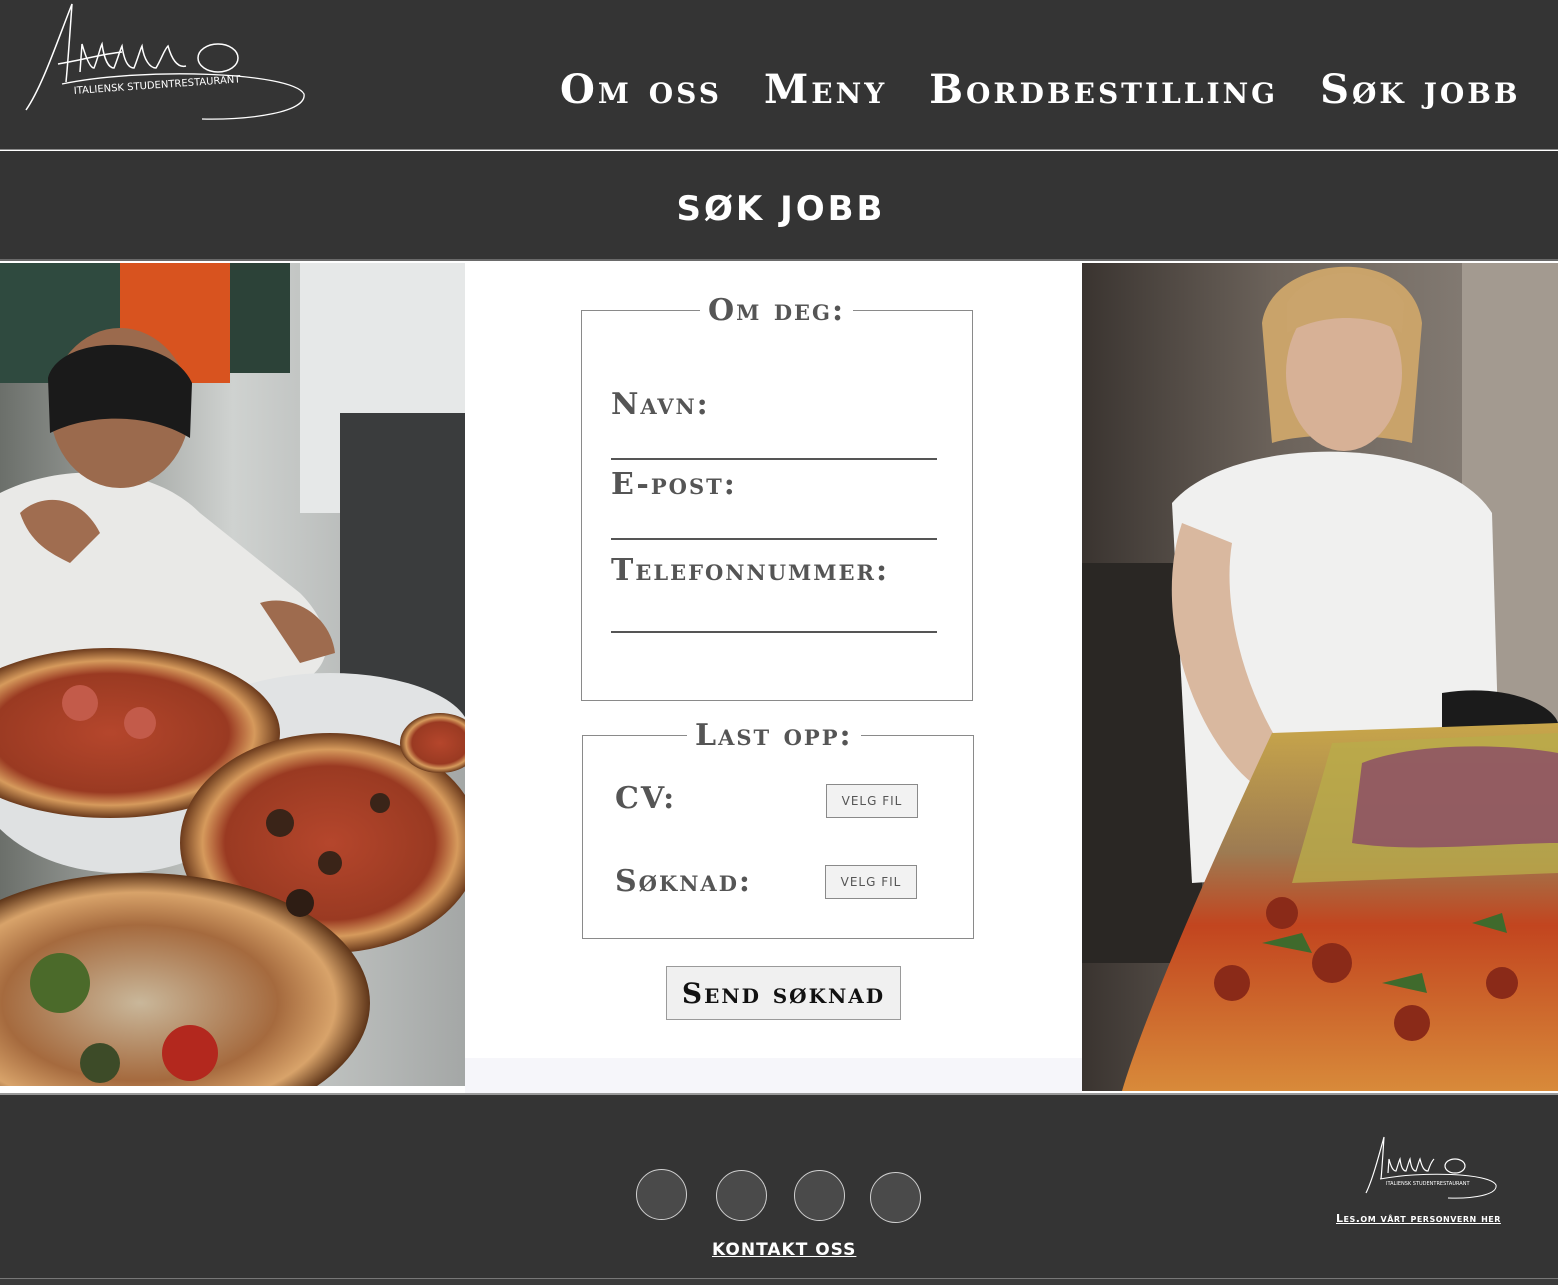  What do you see at coordinates (1103, 90) in the screenshot?
I see `nav-bordbestilling: Bordbestilling` at bounding box center [1103, 90].